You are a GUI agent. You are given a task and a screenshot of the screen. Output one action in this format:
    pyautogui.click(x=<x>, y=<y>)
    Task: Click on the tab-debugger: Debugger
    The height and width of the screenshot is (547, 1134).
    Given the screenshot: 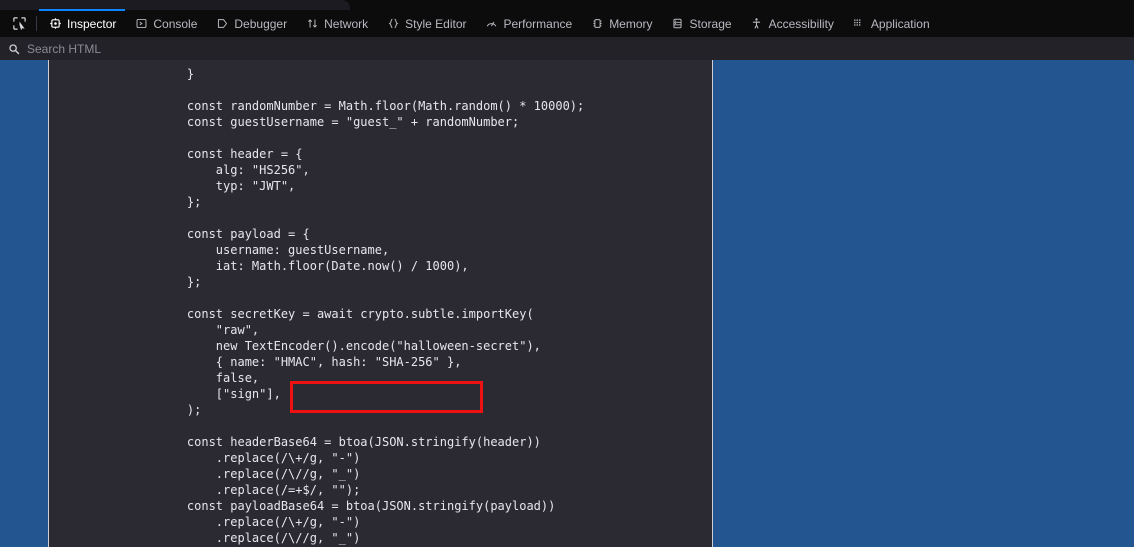 What is the action you would take?
    pyautogui.click(x=251, y=23)
    